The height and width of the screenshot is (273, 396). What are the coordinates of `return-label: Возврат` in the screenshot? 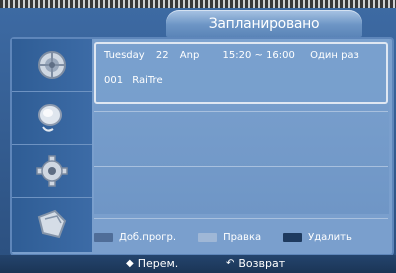 It's located at (262, 263).